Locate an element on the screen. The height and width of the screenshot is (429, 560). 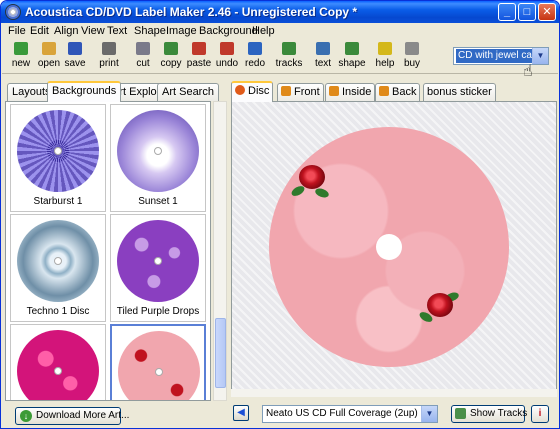
thumbnail-label: Techno 1 Disc is located at coordinates (58, 311).